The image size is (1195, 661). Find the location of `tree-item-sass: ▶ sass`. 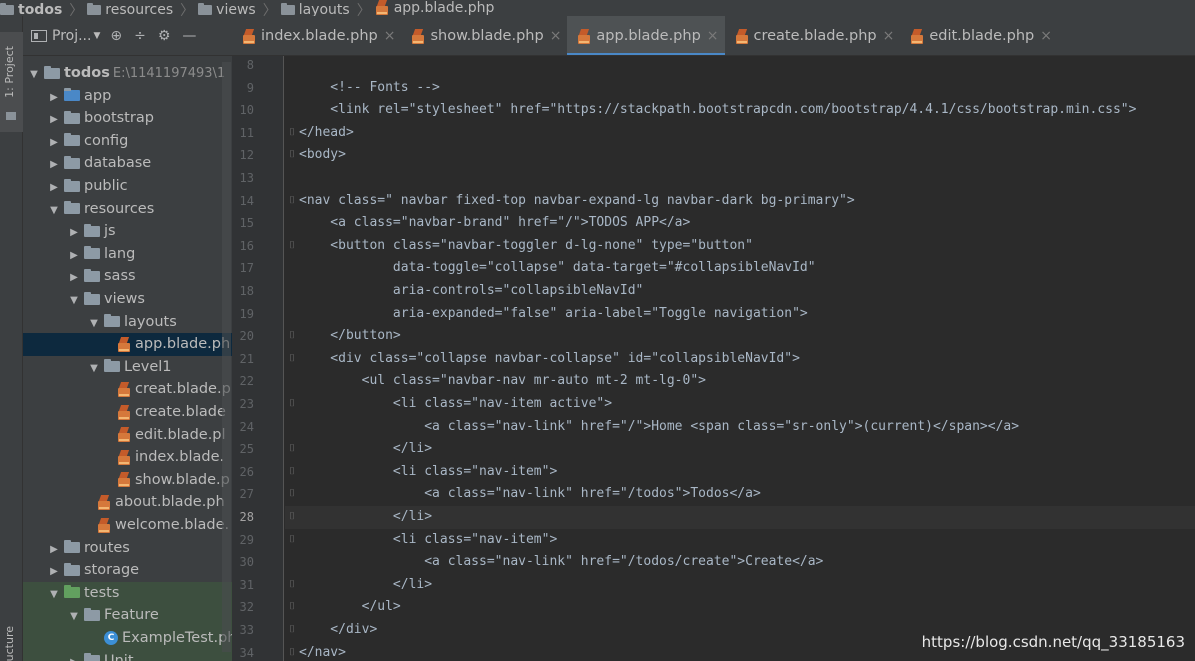

tree-item-sass: ▶ sass is located at coordinates (127, 276).